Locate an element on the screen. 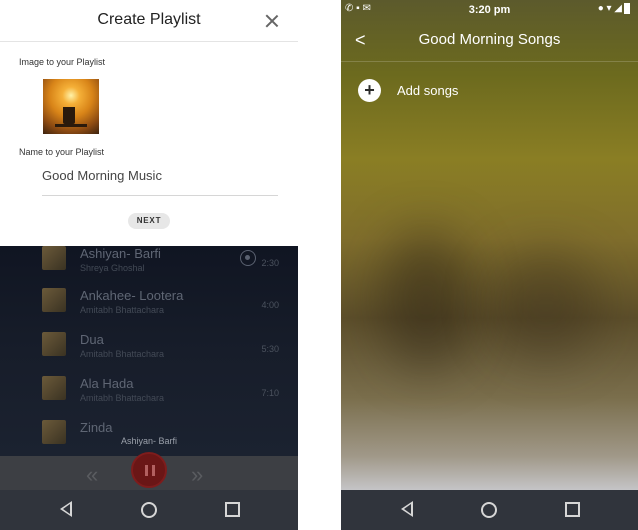  pause-button is located at coordinates (149, 470).